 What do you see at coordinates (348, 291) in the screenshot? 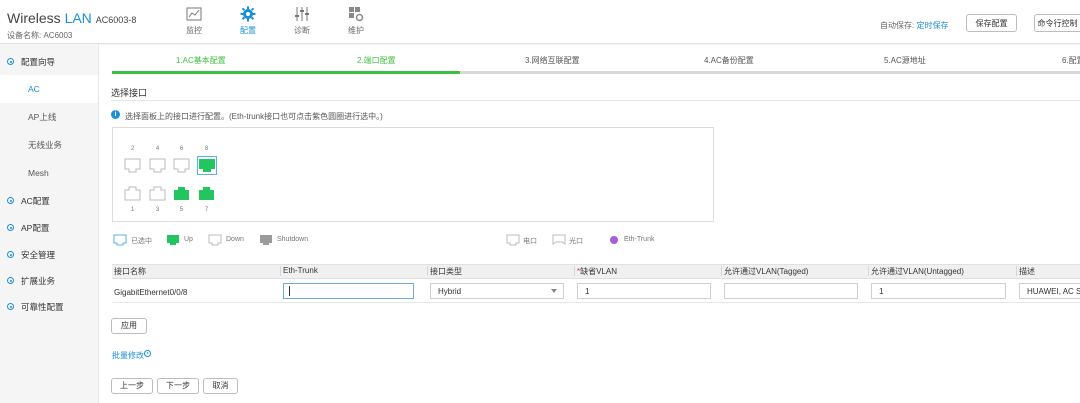
I see `eth-trunk-input` at bounding box center [348, 291].